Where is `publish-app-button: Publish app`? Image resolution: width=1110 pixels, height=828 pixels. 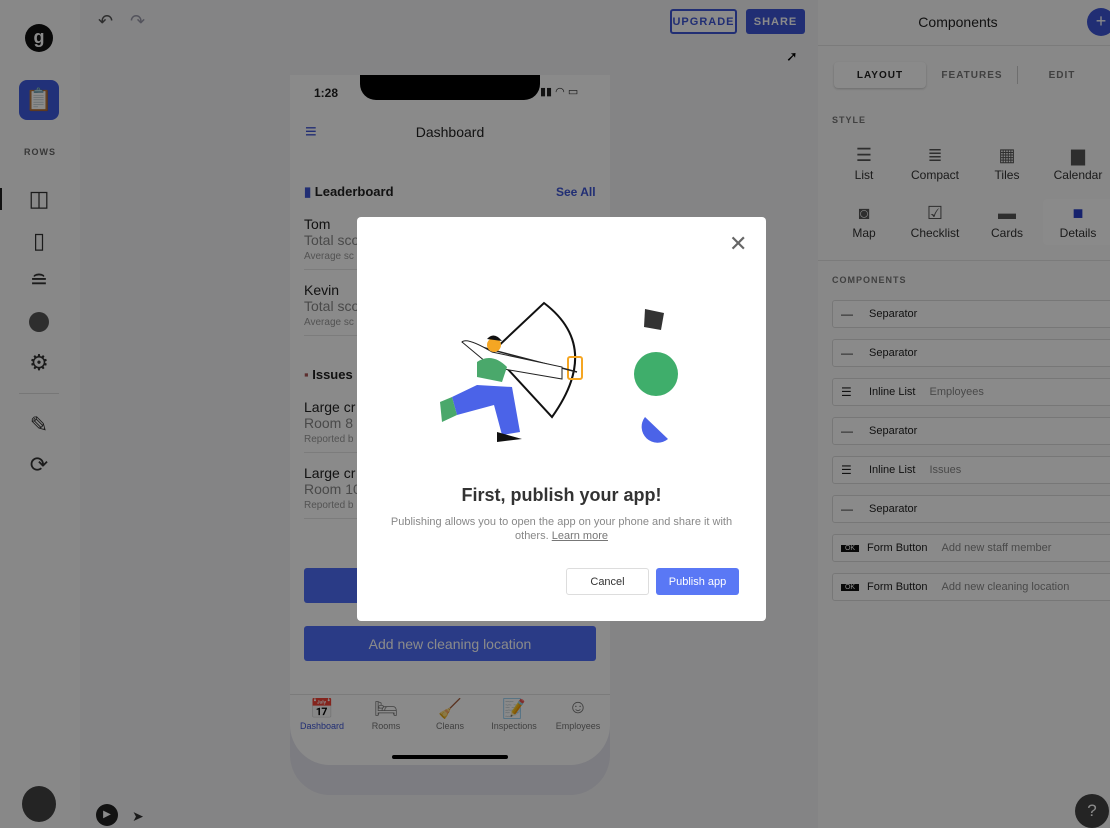
publish-app-button: Publish app is located at coordinates (697, 581).